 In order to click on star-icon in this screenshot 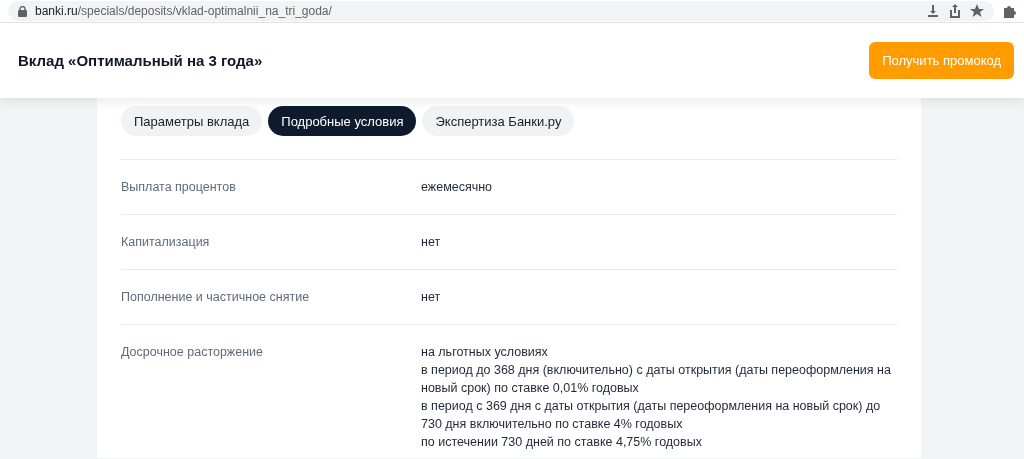, I will do `click(977, 11)`.